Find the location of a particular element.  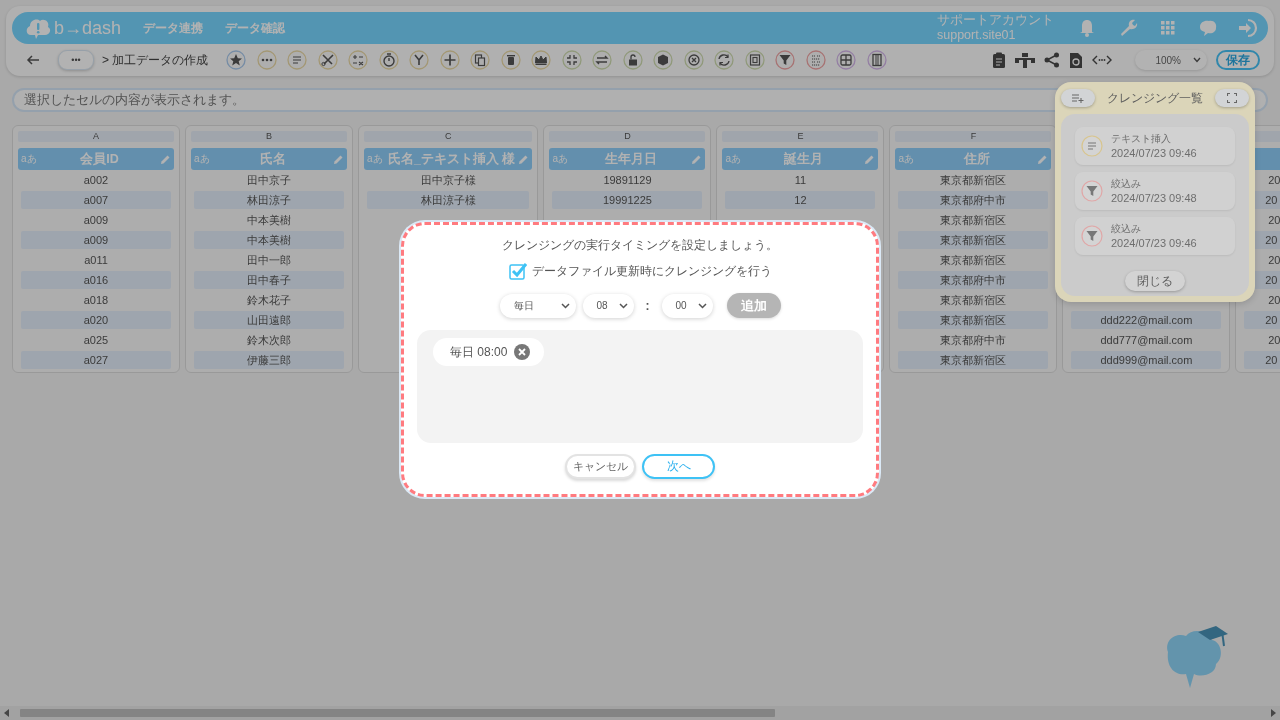

table-cell: 林田涼子 is located at coordinates (269, 200).